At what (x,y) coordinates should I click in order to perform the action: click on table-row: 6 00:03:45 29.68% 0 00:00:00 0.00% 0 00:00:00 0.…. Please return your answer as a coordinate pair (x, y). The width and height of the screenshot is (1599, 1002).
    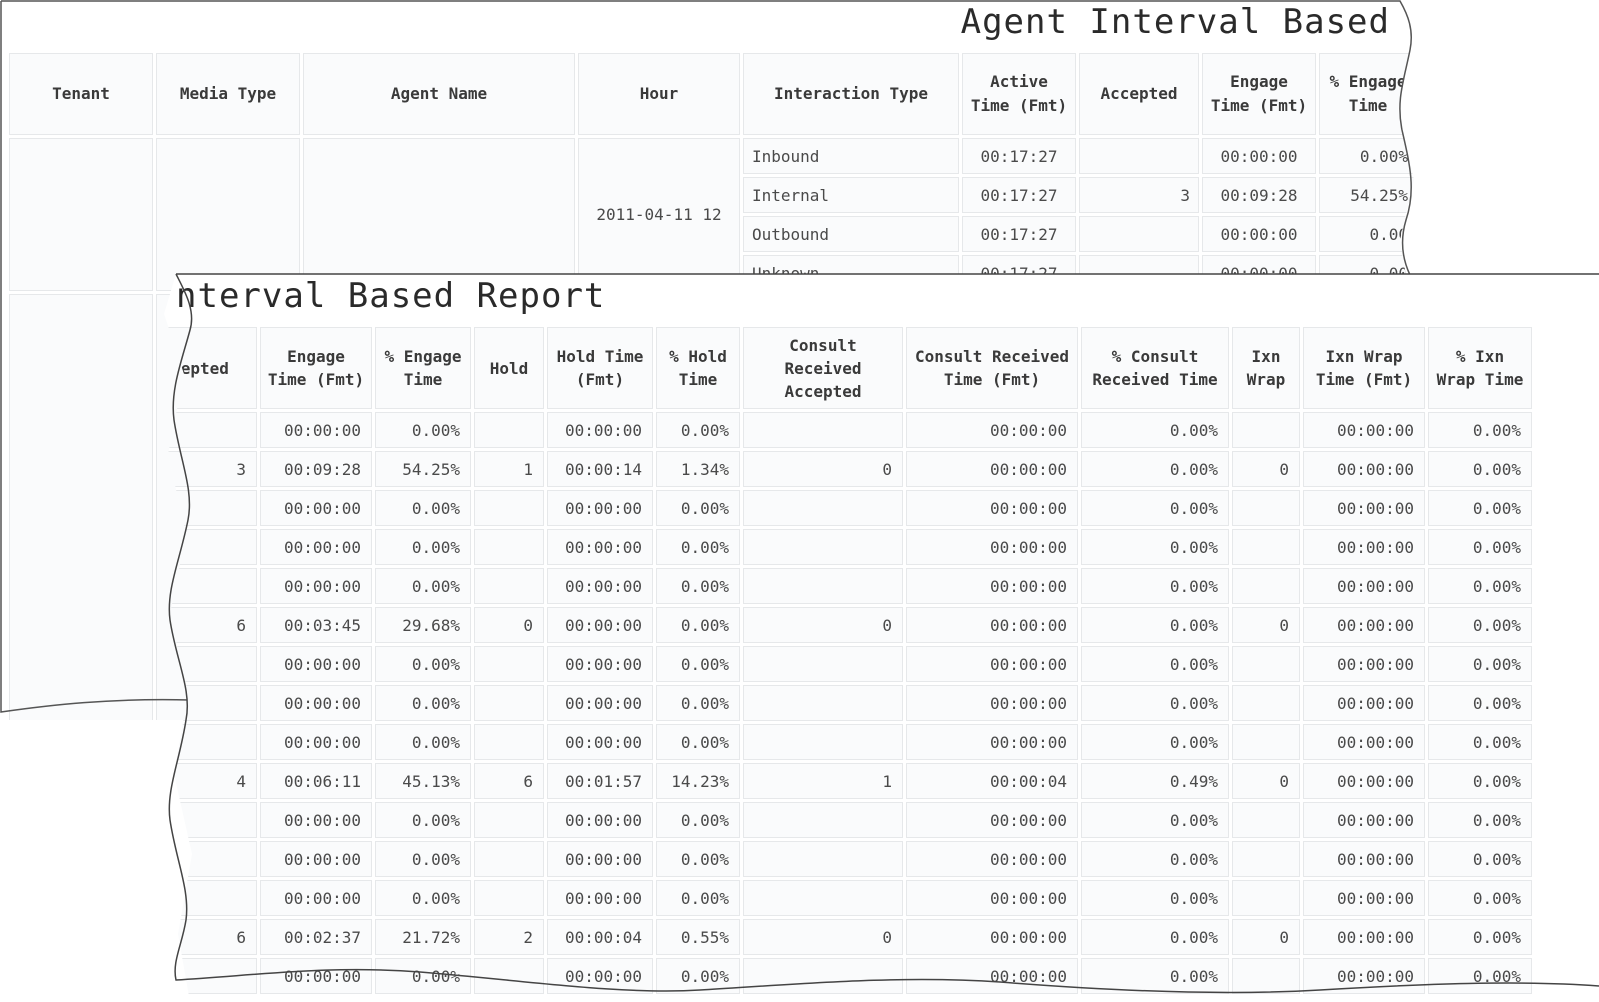
    Looking at the image, I should click on (848, 625).